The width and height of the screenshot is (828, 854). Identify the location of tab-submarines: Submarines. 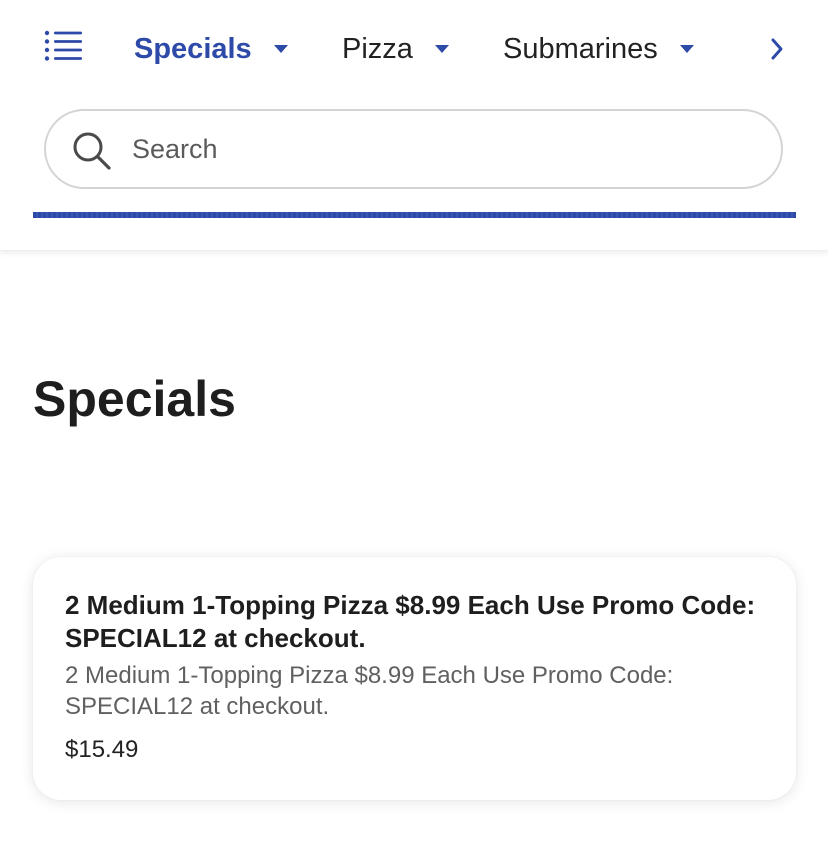
(598, 49).